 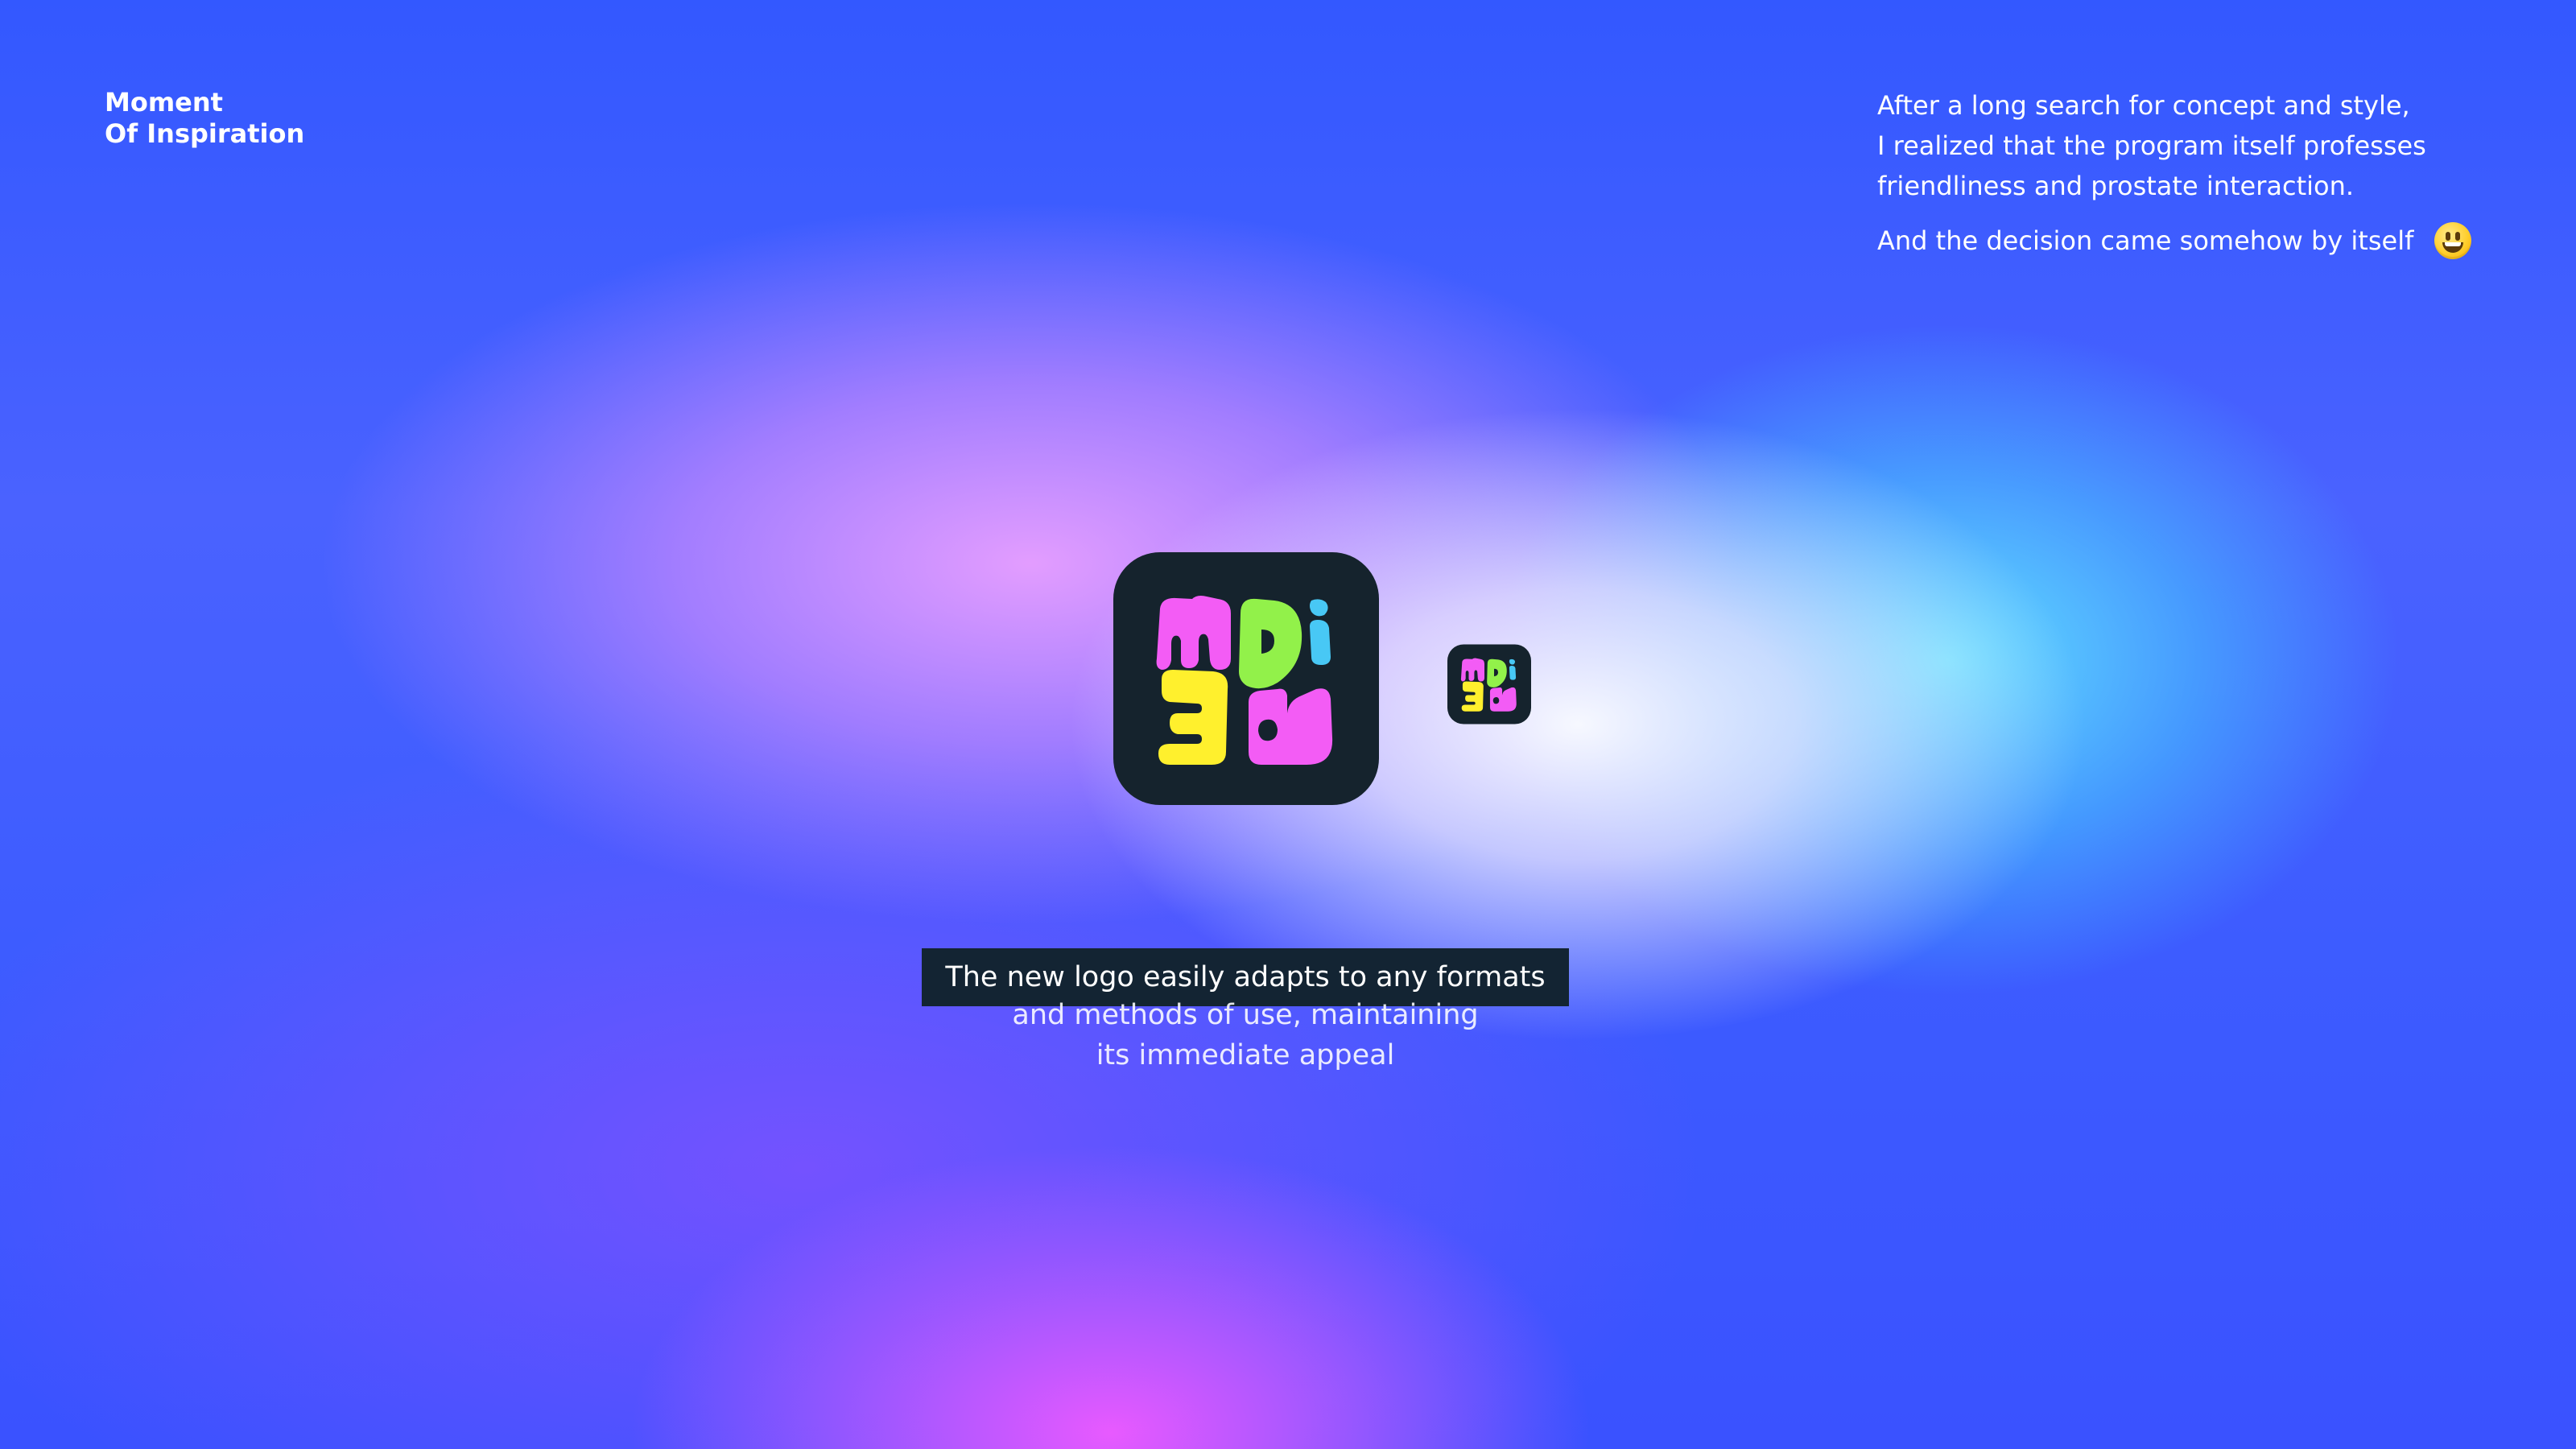 What do you see at coordinates (1489, 684) in the screenshot?
I see `app-logo-small` at bounding box center [1489, 684].